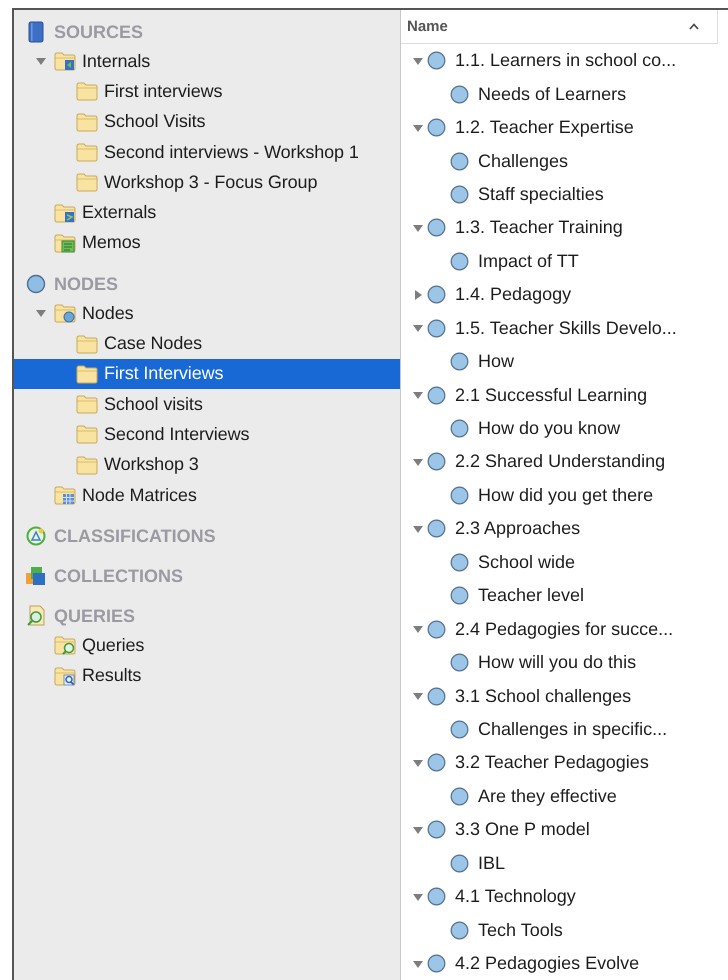  I want to click on sidebar-item: Externals, so click(207, 212).